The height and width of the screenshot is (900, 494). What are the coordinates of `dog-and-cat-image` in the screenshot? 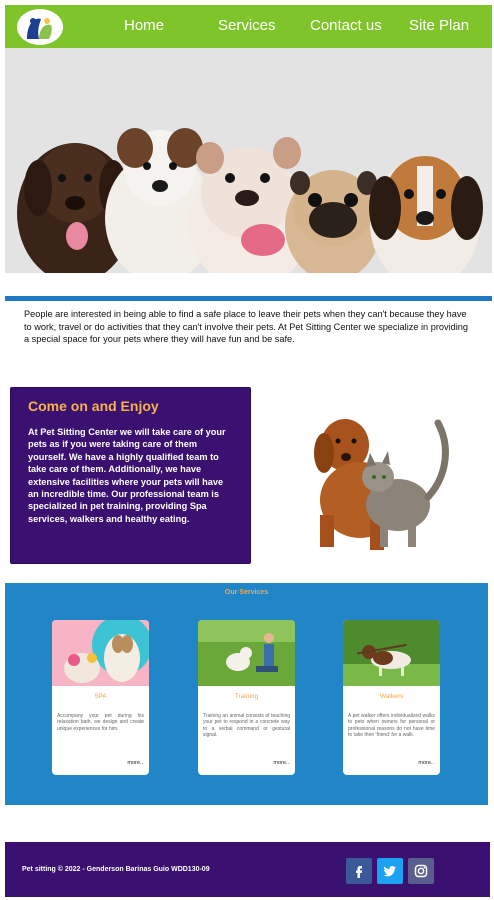 It's located at (382, 480).